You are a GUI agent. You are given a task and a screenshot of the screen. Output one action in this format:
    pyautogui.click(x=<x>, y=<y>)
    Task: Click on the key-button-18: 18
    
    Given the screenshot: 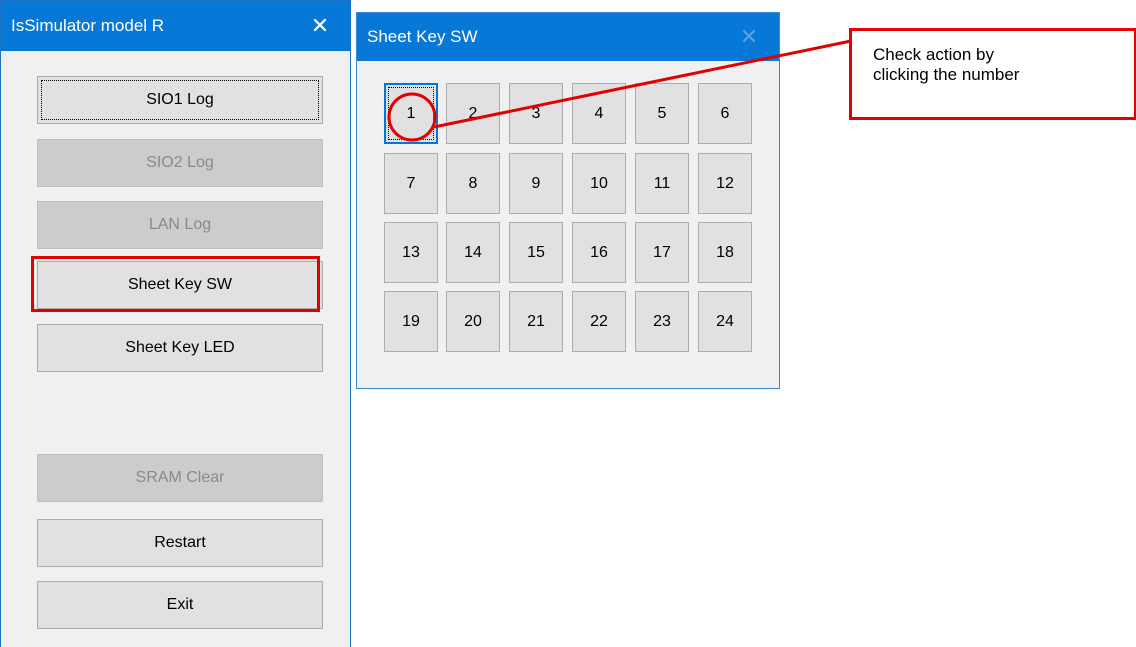 What is the action you would take?
    pyautogui.click(x=725, y=252)
    